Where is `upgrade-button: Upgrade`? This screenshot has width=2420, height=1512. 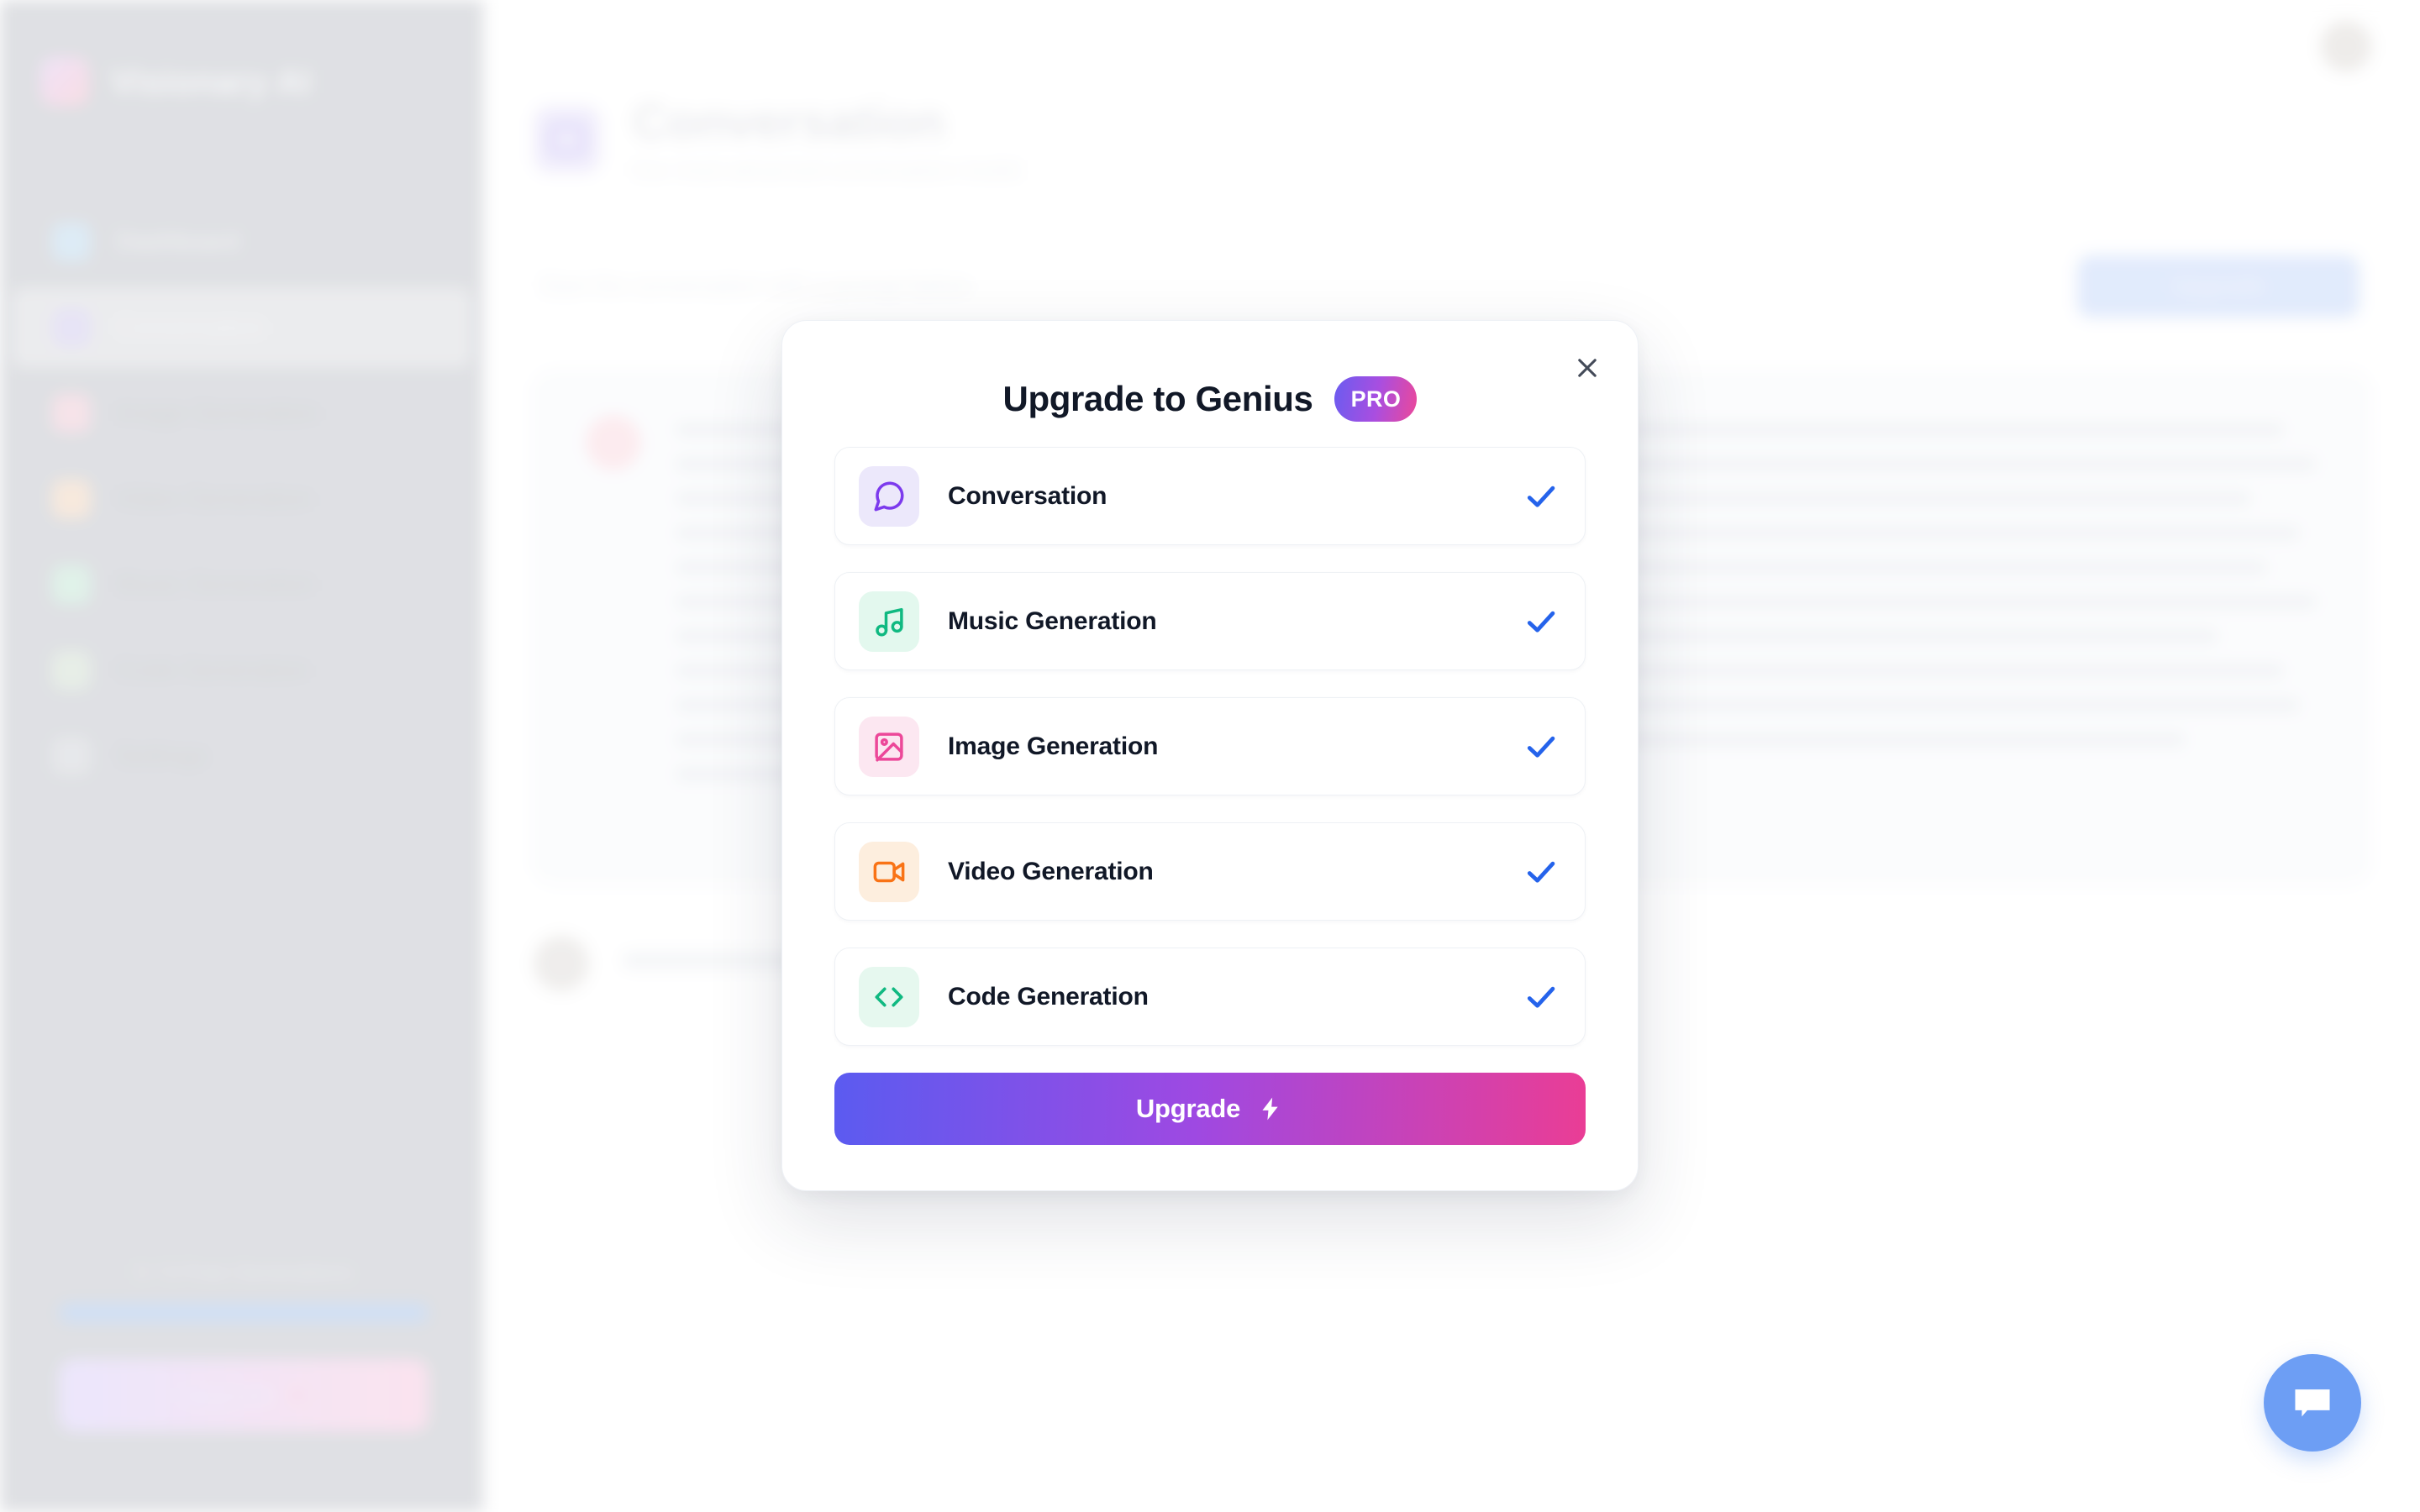 upgrade-button: Upgrade is located at coordinates (1210, 1109).